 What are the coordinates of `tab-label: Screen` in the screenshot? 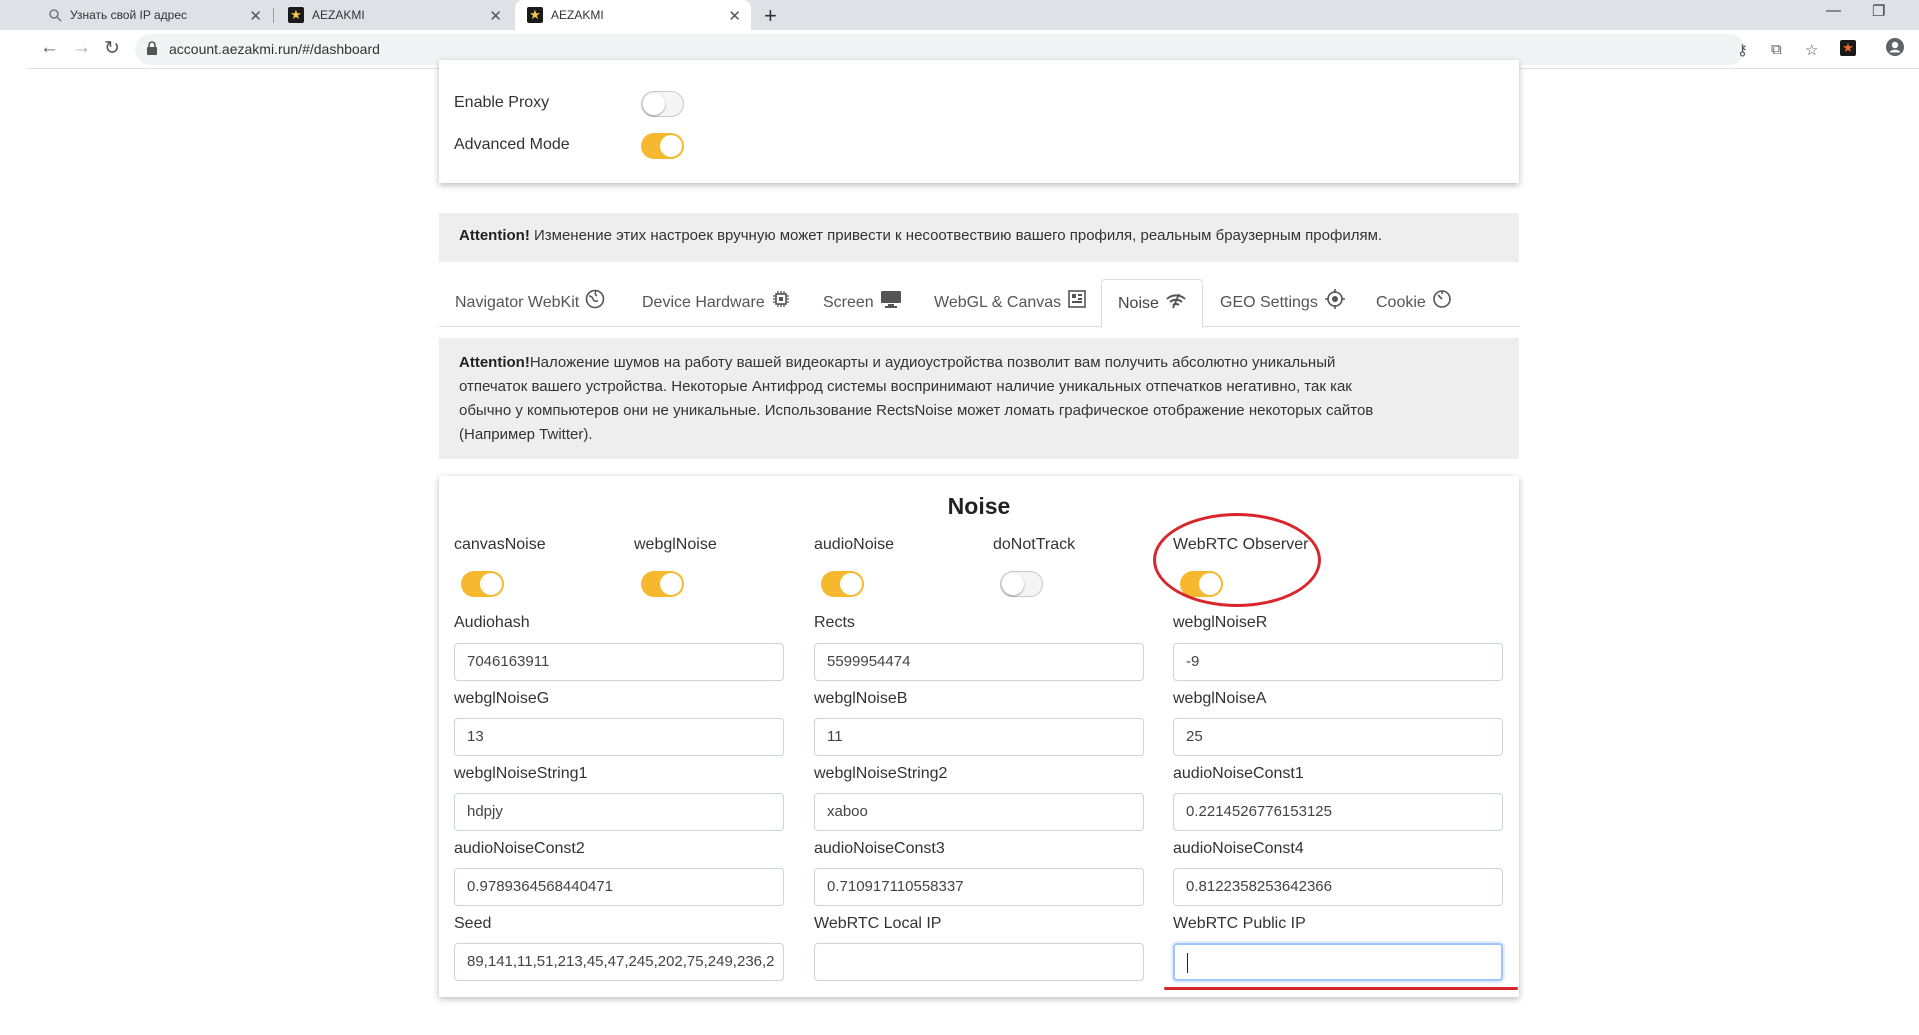 It's located at (848, 302).